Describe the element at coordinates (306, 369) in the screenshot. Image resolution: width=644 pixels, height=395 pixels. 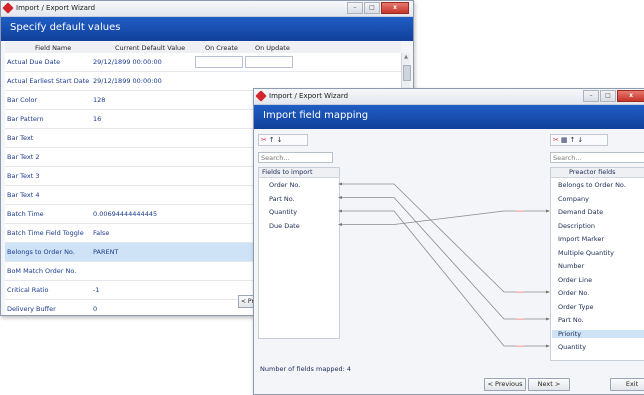
I see `mapped-count: Number of fields mapped: 4` at that location.